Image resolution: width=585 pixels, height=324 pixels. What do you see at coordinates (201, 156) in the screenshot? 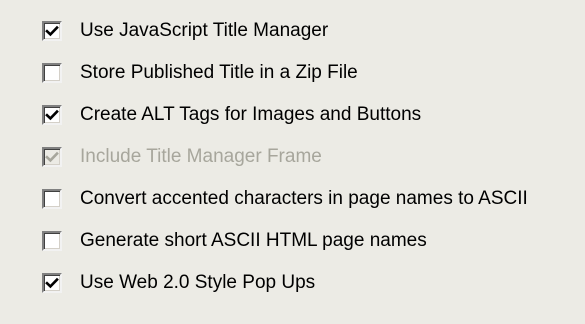
I see `label-include-title-manager-frame: Include Title Manager Frame` at bounding box center [201, 156].